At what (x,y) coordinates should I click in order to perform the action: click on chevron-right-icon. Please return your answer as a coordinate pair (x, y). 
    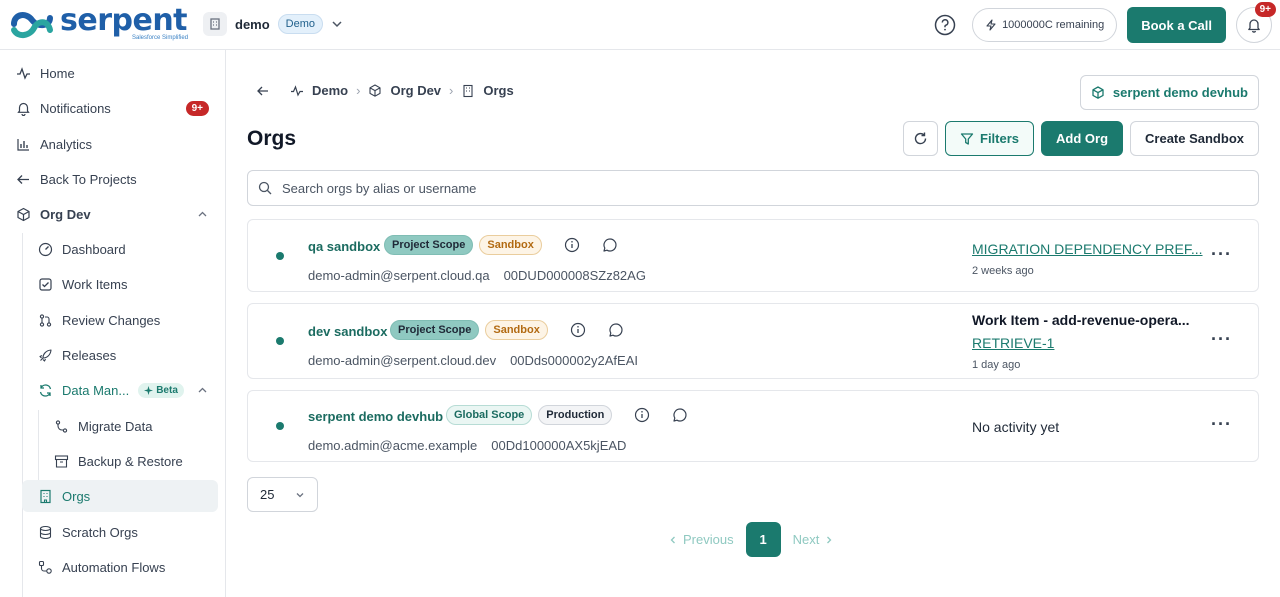
    Looking at the image, I should click on (829, 539).